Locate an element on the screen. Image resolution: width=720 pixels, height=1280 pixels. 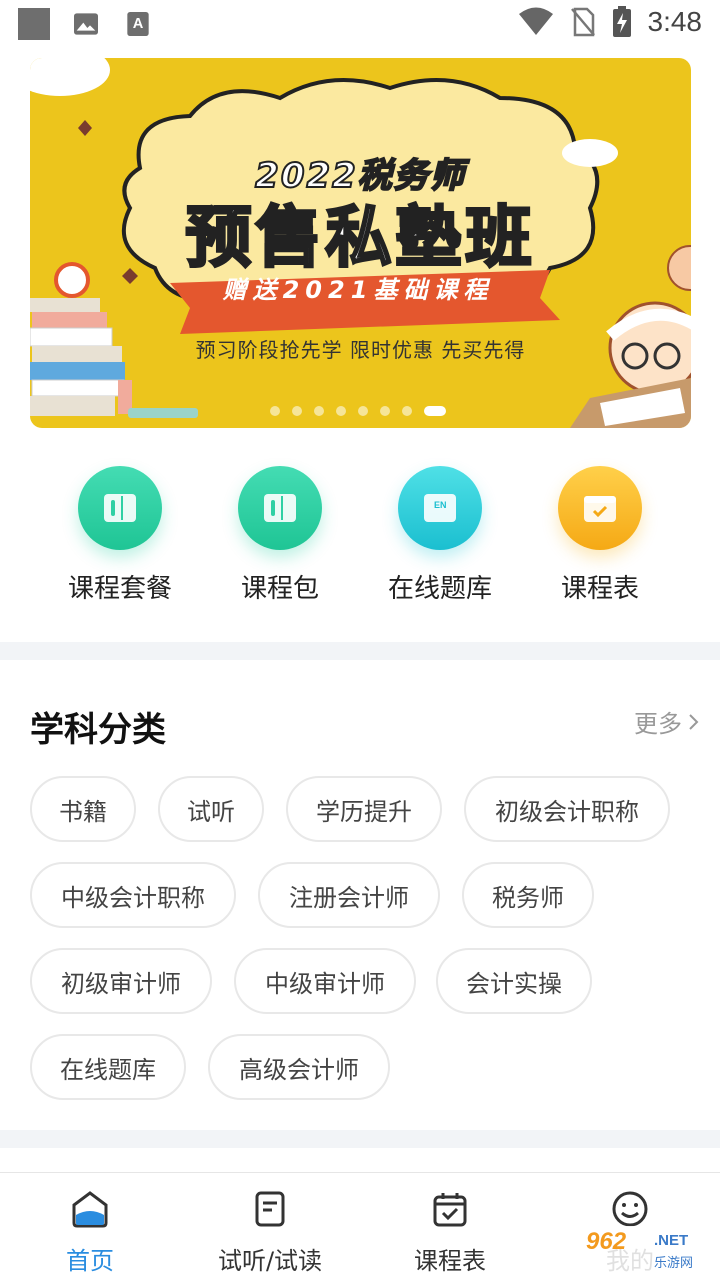
category-tag: 高级会计师 is located at coordinates (299, 1067).